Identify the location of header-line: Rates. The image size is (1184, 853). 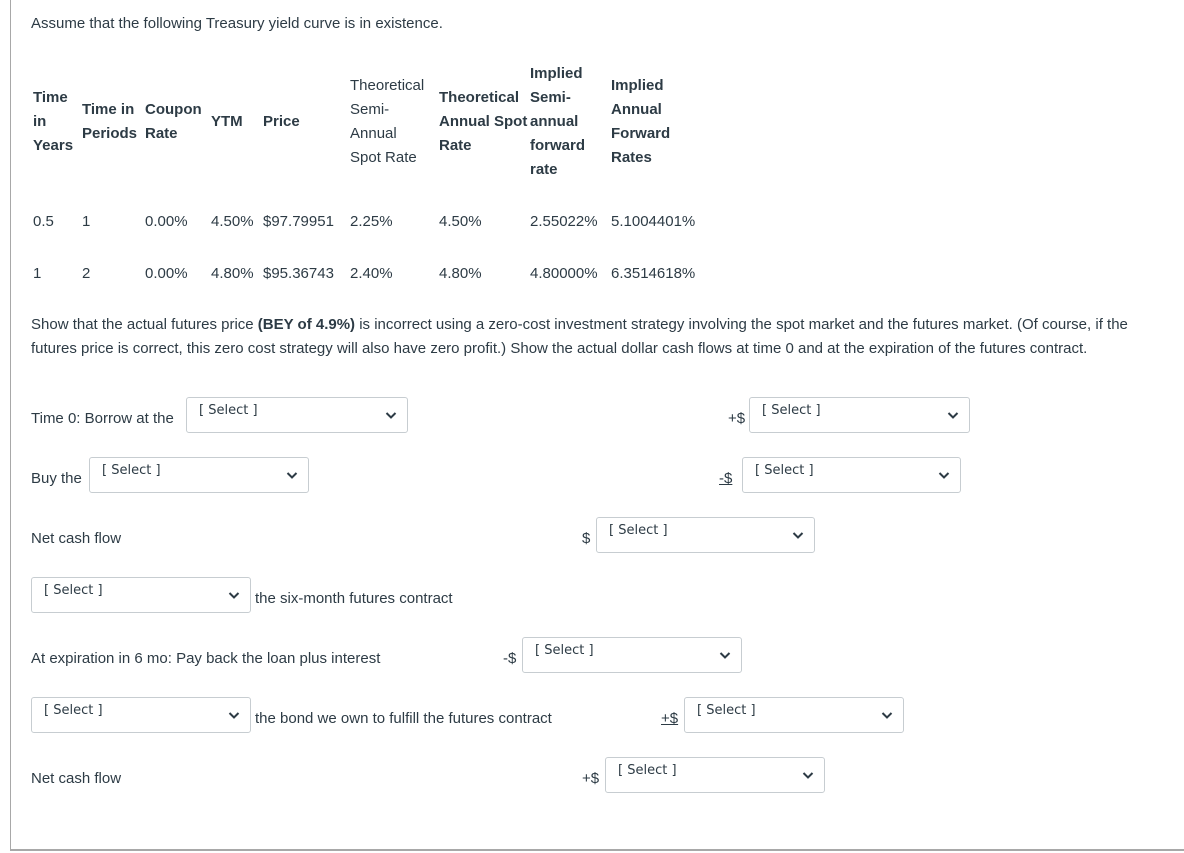
(631, 157).